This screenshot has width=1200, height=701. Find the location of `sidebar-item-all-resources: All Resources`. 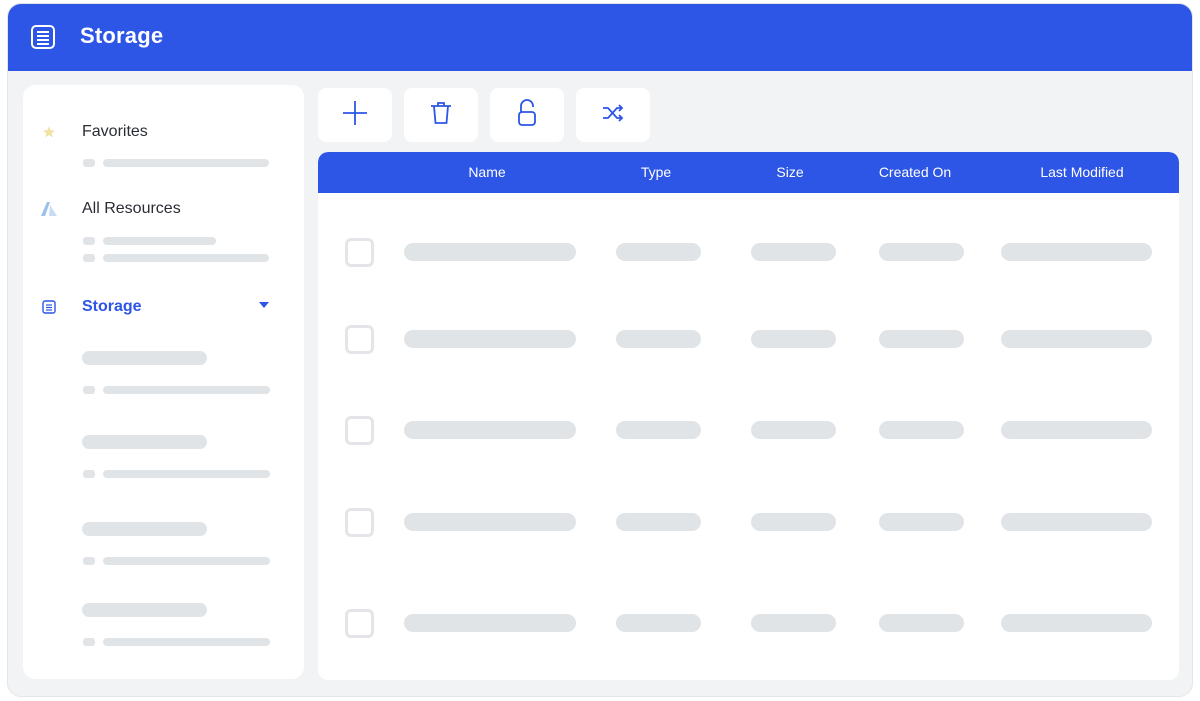

sidebar-item-all-resources: All Resources is located at coordinates (163, 209).